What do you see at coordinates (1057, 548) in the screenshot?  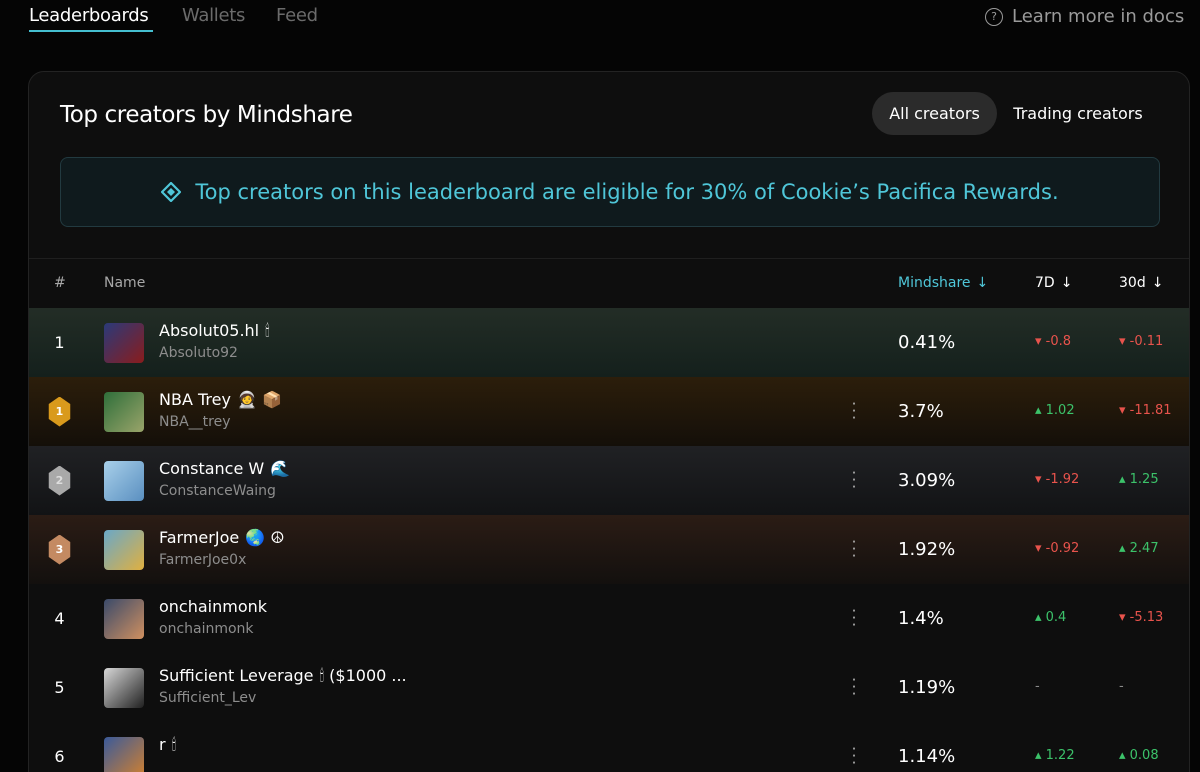 I see `change-7d: ▾ -0.92` at bounding box center [1057, 548].